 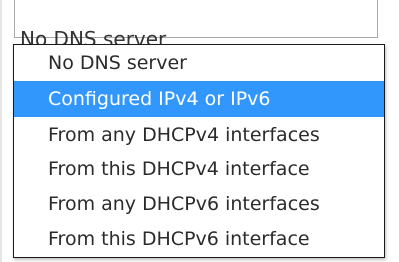 I want to click on option-from-any-dhcpv6-interfaces: From any DHCPv6 interfaces, so click(x=199, y=204).